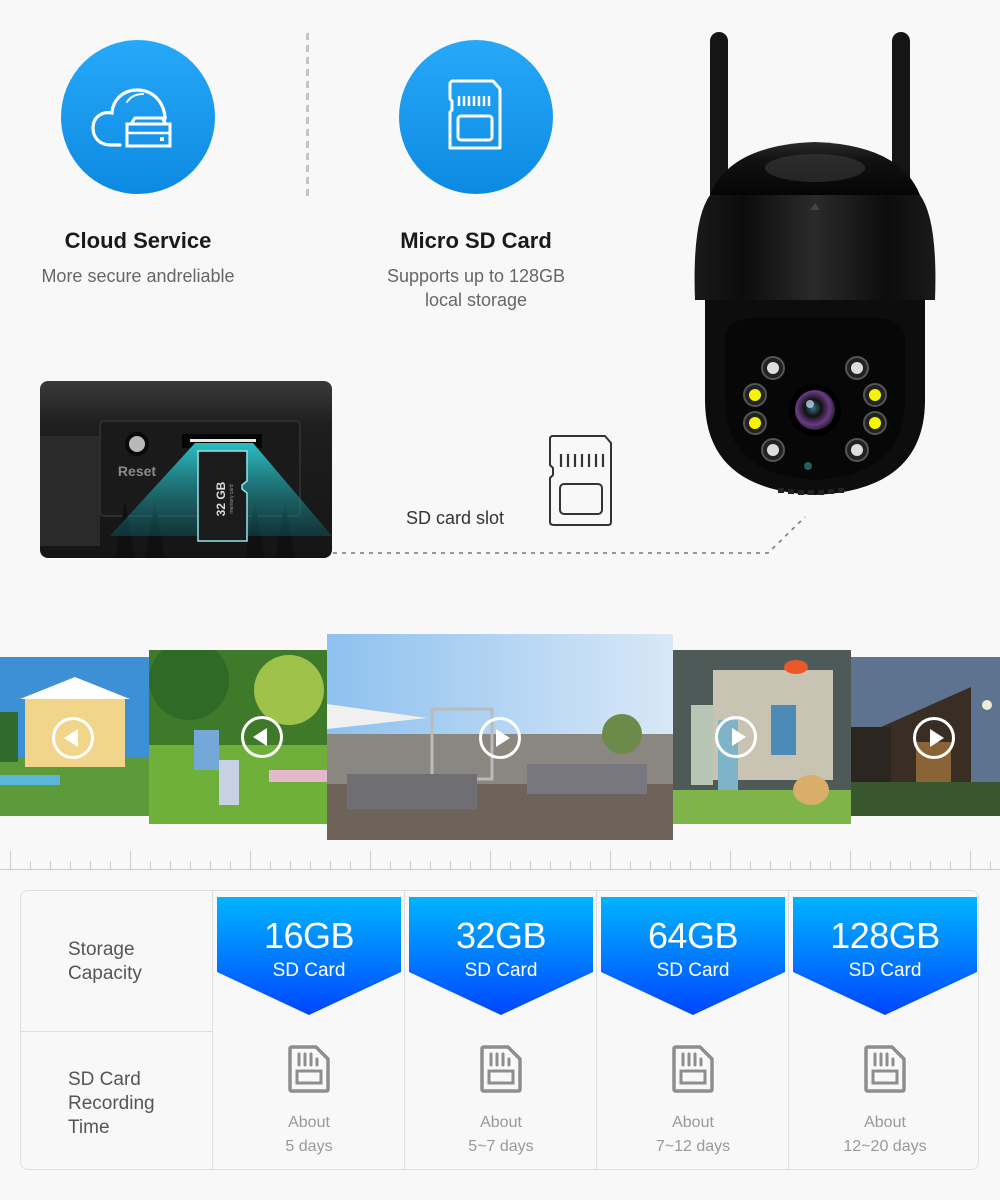 The height and width of the screenshot is (1200, 1000). I want to click on feature-title: Micro SD Card, so click(476, 240).